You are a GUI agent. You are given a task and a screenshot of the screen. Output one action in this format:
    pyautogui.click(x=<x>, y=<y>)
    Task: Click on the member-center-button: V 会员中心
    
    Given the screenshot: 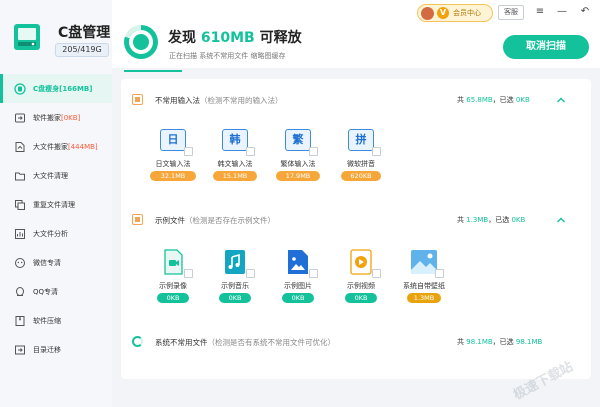 What is the action you would take?
    pyautogui.click(x=455, y=13)
    